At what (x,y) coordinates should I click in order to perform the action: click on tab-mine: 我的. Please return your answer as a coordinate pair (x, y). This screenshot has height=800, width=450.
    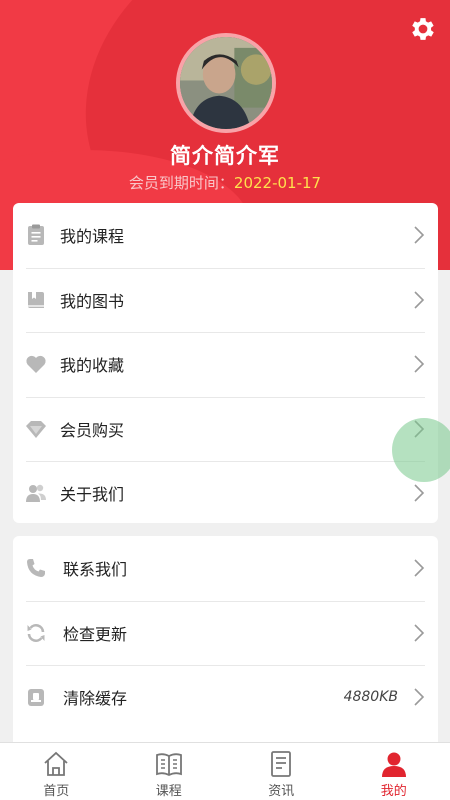
    Looking at the image, I should click on (394, 771).